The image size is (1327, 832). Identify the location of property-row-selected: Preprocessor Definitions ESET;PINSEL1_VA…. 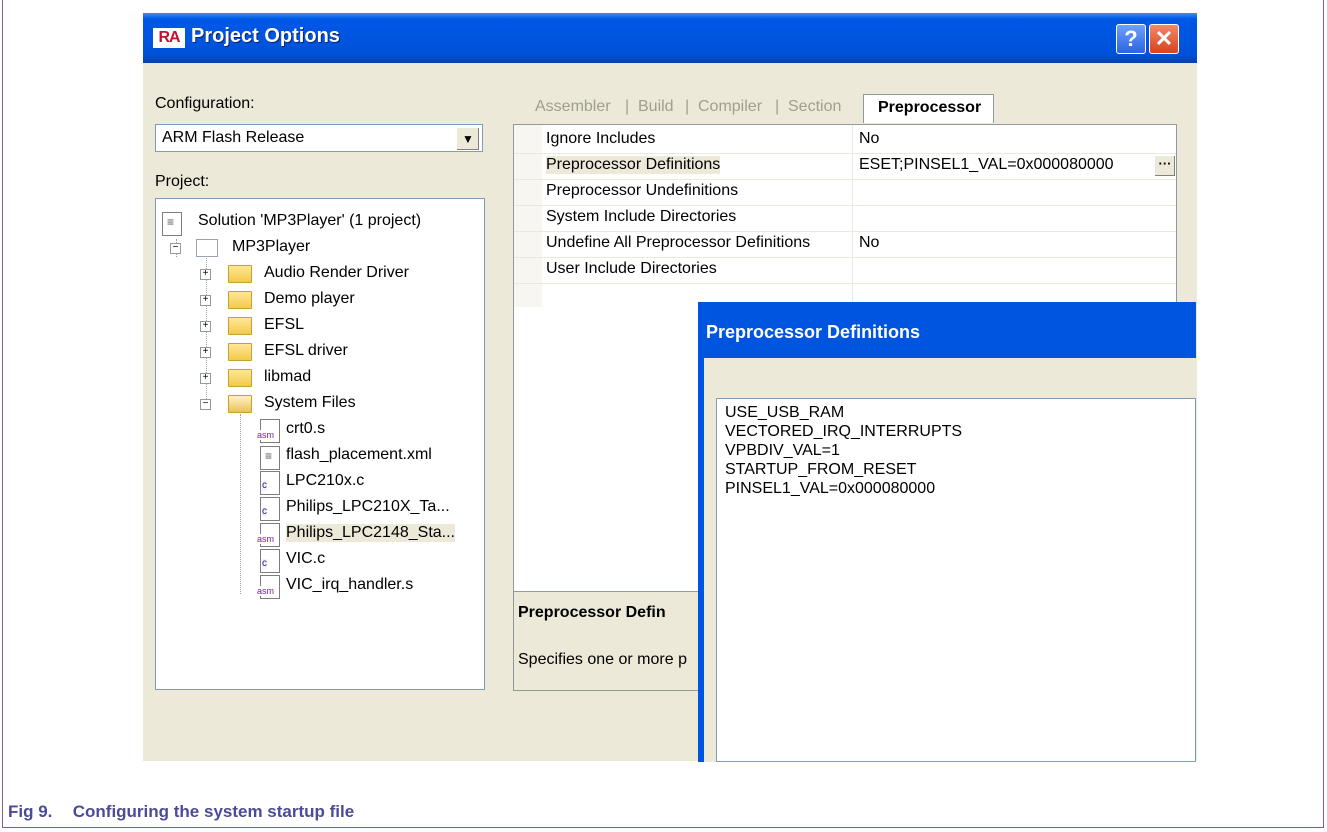
(845, 166).